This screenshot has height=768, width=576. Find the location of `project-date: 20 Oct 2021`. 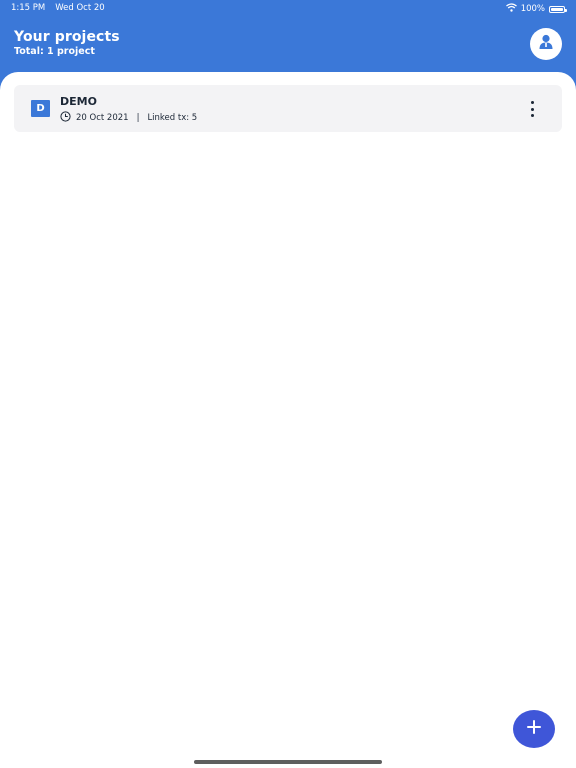

project-date: 20 Oct 2021 is located at coordinates (102, 118).